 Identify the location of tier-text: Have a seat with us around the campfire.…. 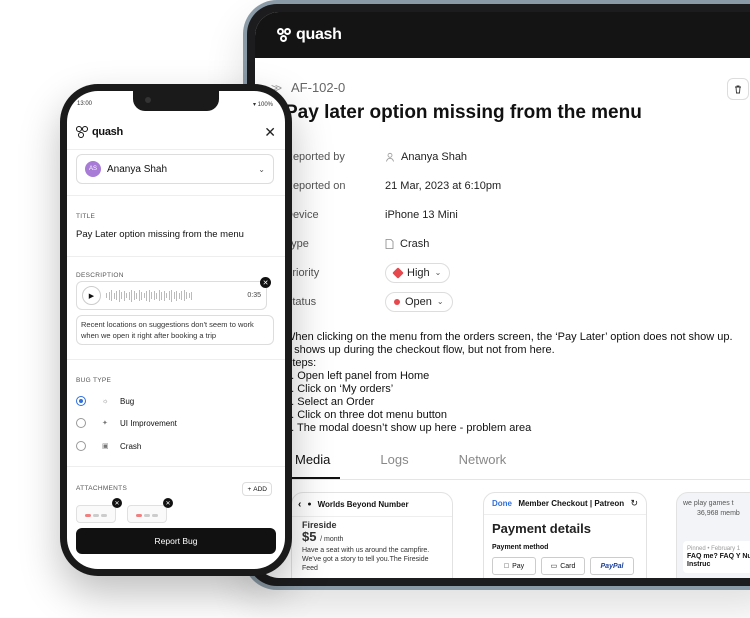
(366, 559).